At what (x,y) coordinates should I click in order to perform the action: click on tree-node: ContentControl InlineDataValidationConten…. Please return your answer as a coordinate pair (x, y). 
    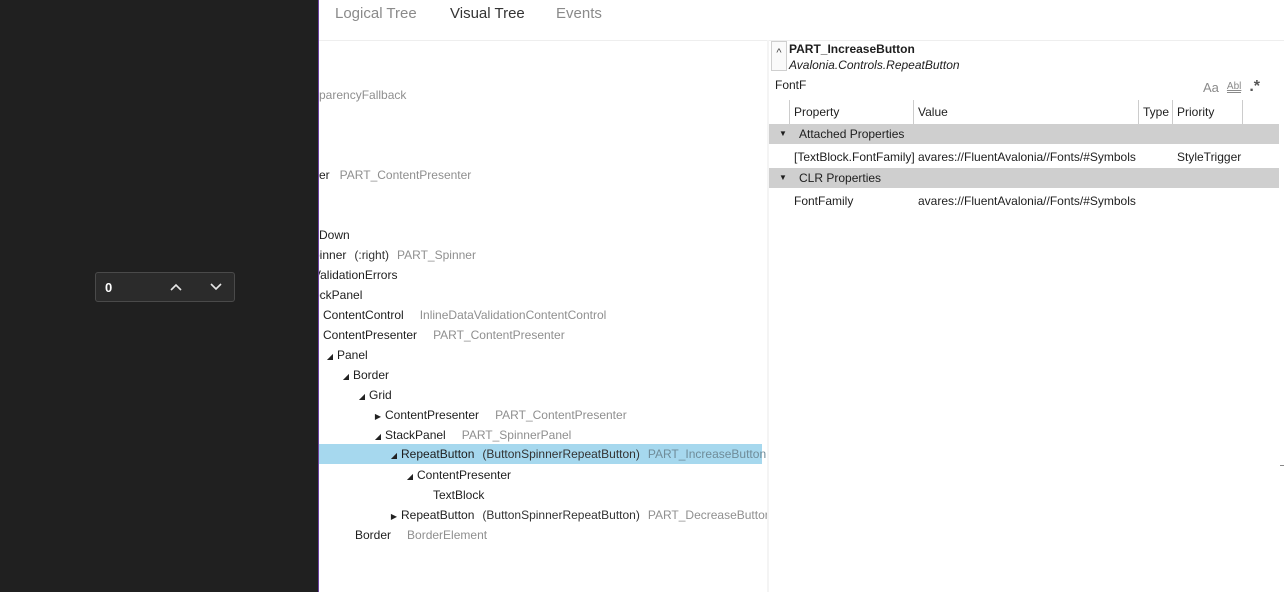
    Looking at the image, I should click on (464, 315).